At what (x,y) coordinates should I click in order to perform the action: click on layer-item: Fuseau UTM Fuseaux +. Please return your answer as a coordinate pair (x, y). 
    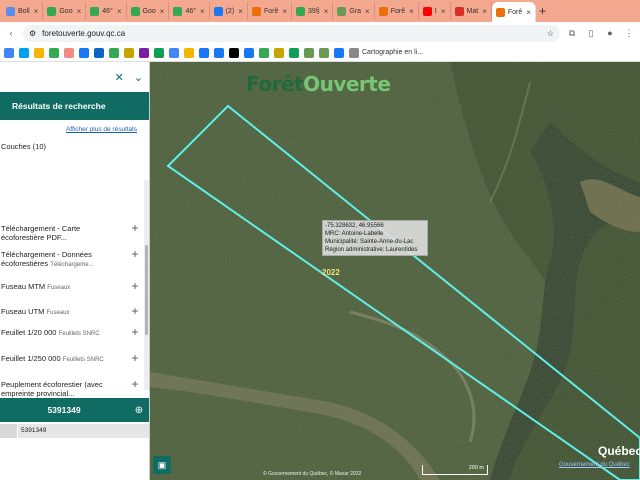
    Looking at the image, I should click on (72, 311).